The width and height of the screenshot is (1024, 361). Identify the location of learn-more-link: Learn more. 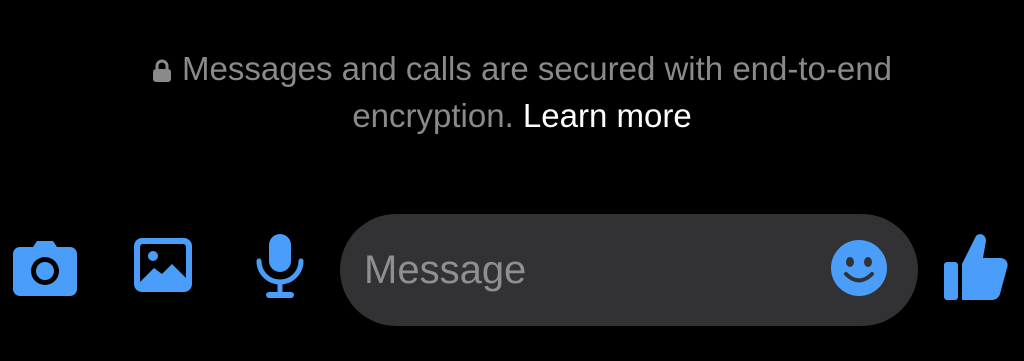
(607, 115).